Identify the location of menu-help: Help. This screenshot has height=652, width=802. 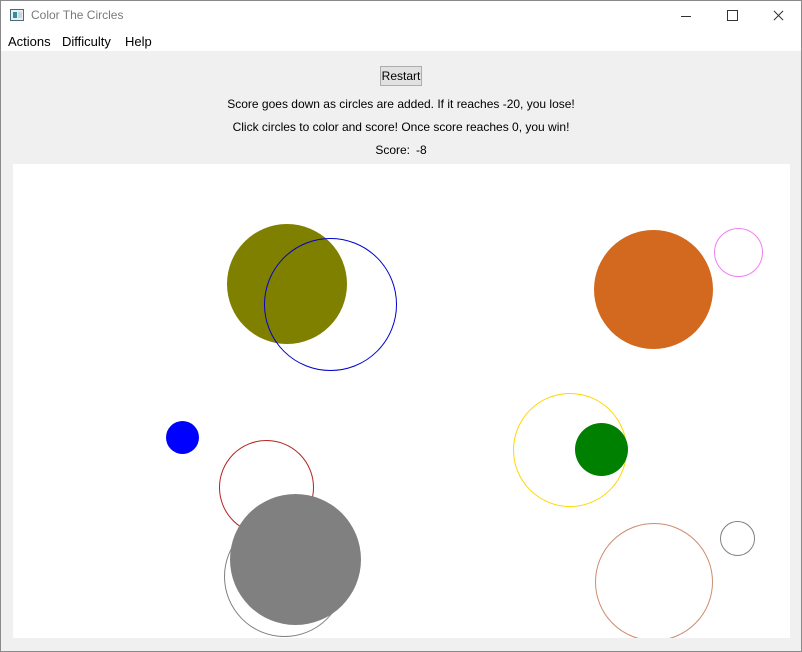
(138, 41).